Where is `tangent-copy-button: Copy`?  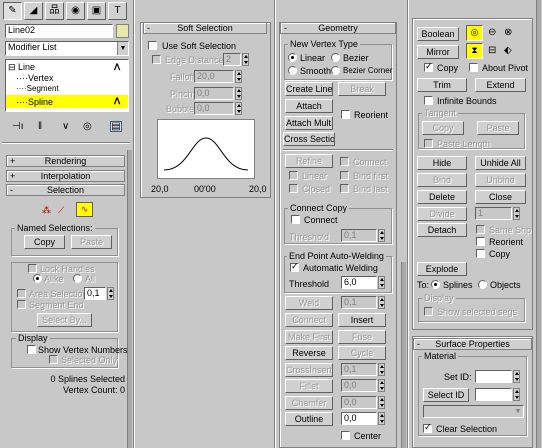
tangent-copy-button: Copy is located at coordinates (443, 128).